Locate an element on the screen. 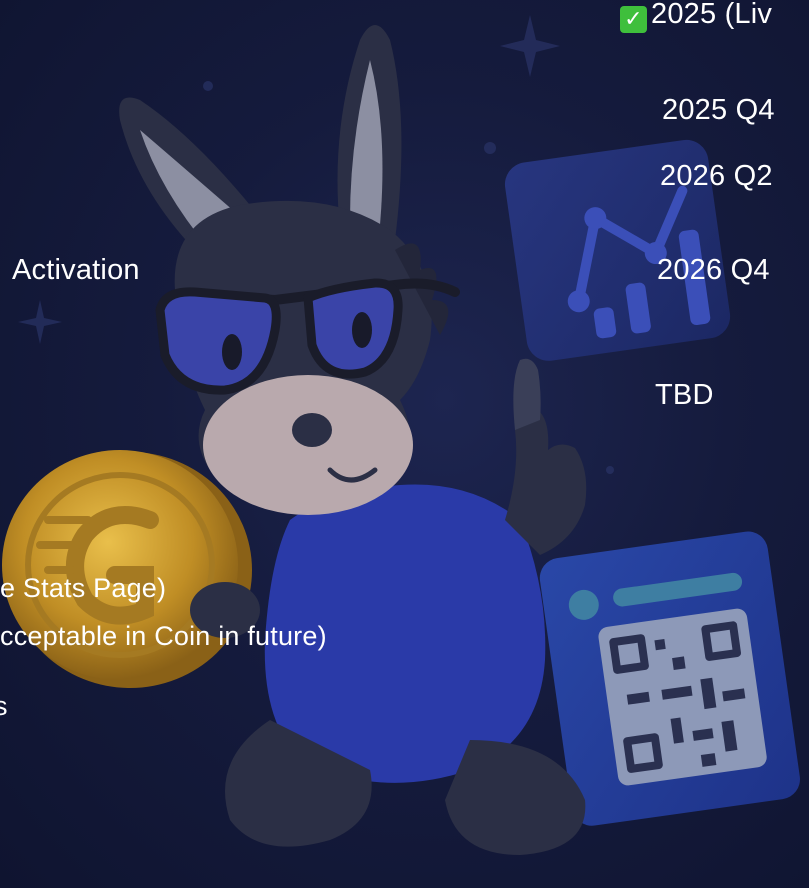  timeline-live-label: 2025 (Liv is located at coordinates (712, 15).